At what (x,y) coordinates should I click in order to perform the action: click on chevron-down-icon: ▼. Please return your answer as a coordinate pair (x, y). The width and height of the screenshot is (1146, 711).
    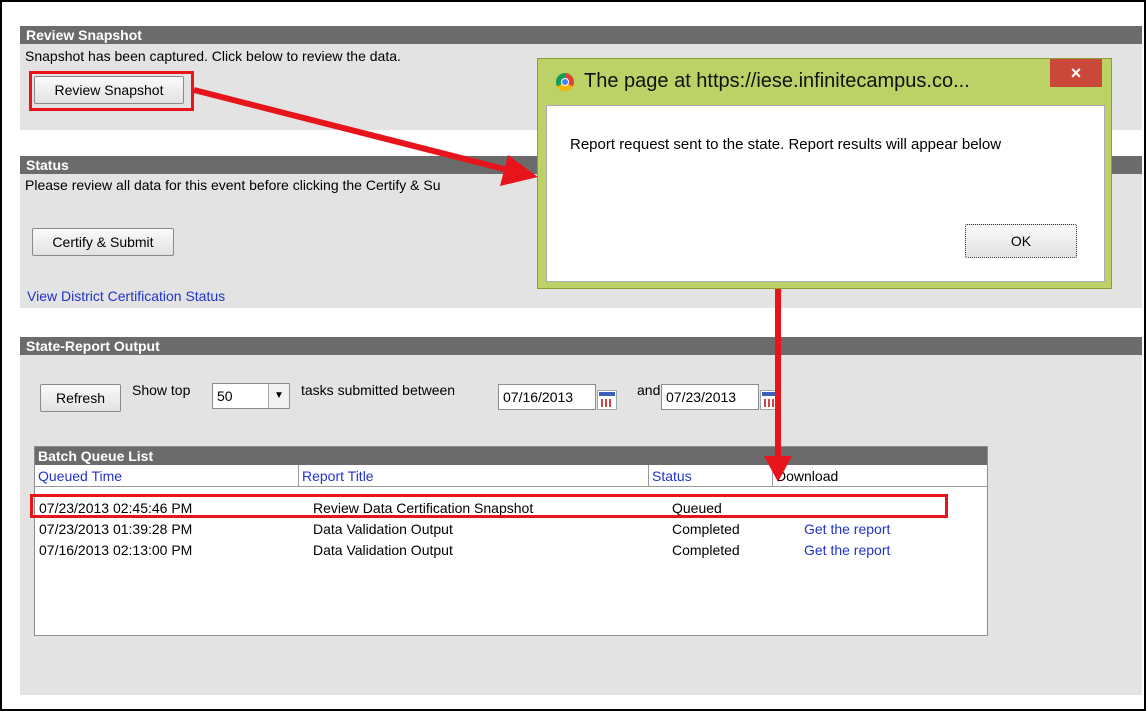
    Looking at the image, I should click on (278, 396).